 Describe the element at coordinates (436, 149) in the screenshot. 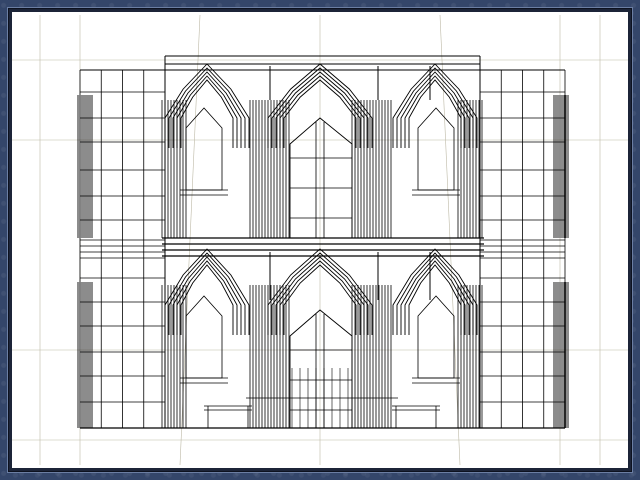

I see `upper-side-window-right` at that location.